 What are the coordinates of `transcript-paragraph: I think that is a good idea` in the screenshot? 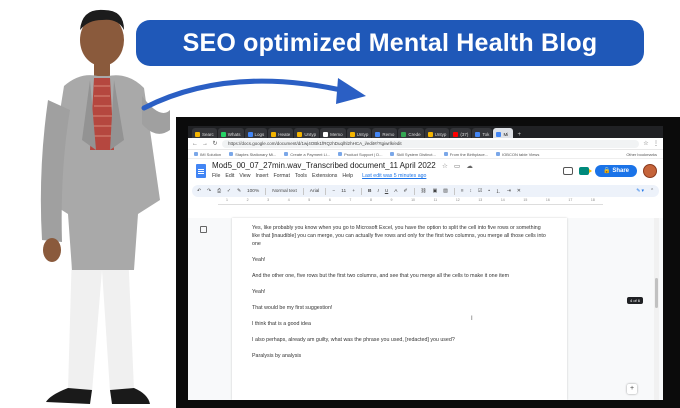 It's located at (399, 324).